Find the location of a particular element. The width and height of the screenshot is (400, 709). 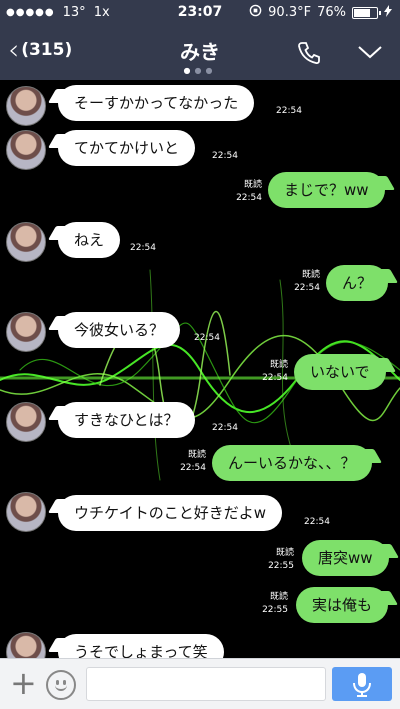

incoming-message: 今彼女いる？ is located at coordinates (119, 330).